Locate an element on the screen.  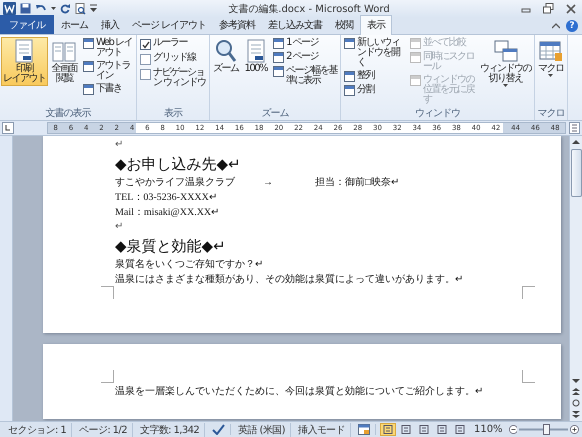
ribbon-tab: ホーム is located at coordinates (74, 25).